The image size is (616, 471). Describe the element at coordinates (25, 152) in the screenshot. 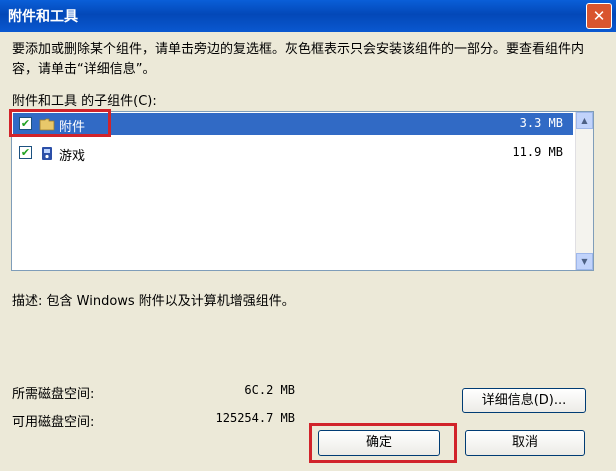

I see `checkbox: ✔` at that location.